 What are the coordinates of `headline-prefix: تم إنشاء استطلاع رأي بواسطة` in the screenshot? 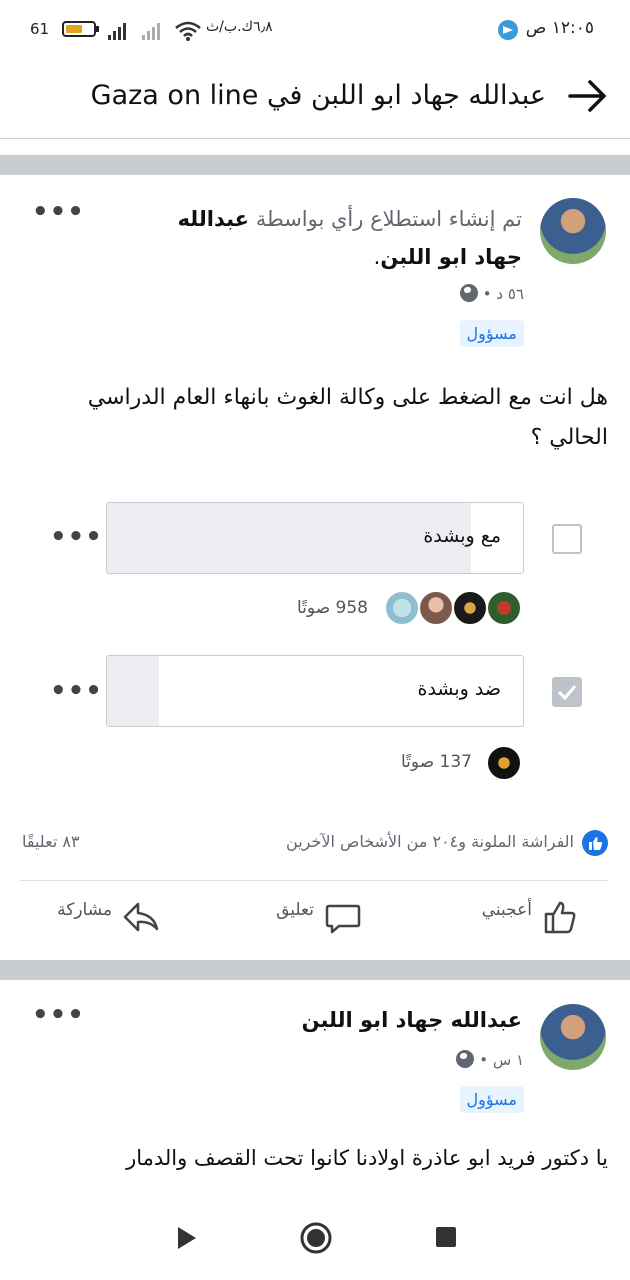 It's located at (388, 219).